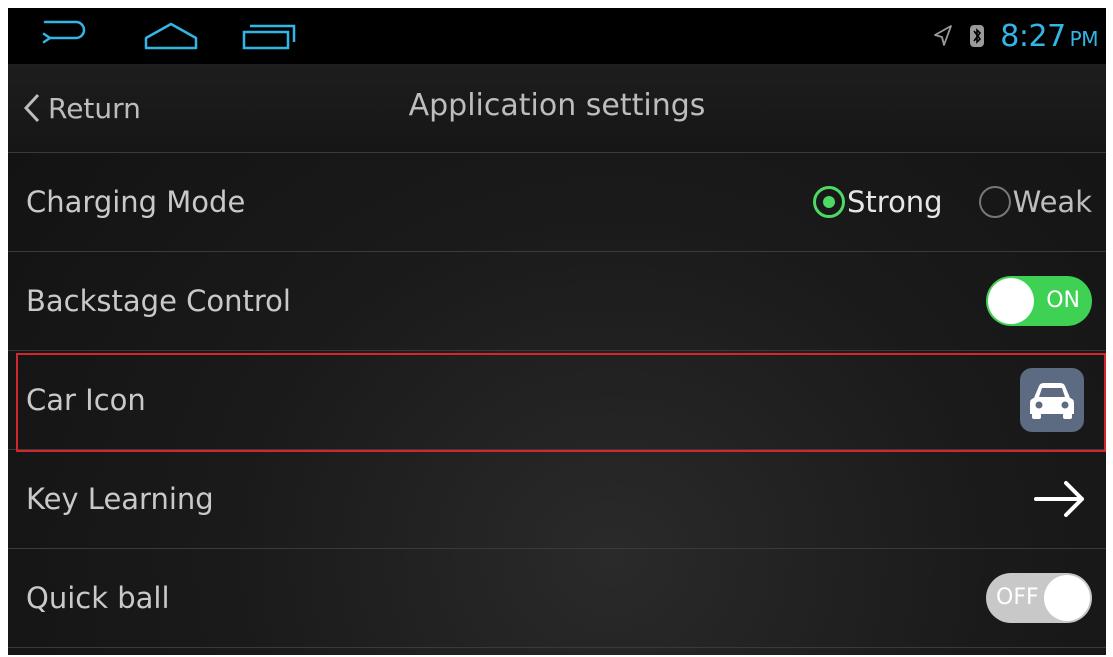  Describe the element at coordinates (994, 202) in the screenshot. I see `radio-unselected-icon` at that location.